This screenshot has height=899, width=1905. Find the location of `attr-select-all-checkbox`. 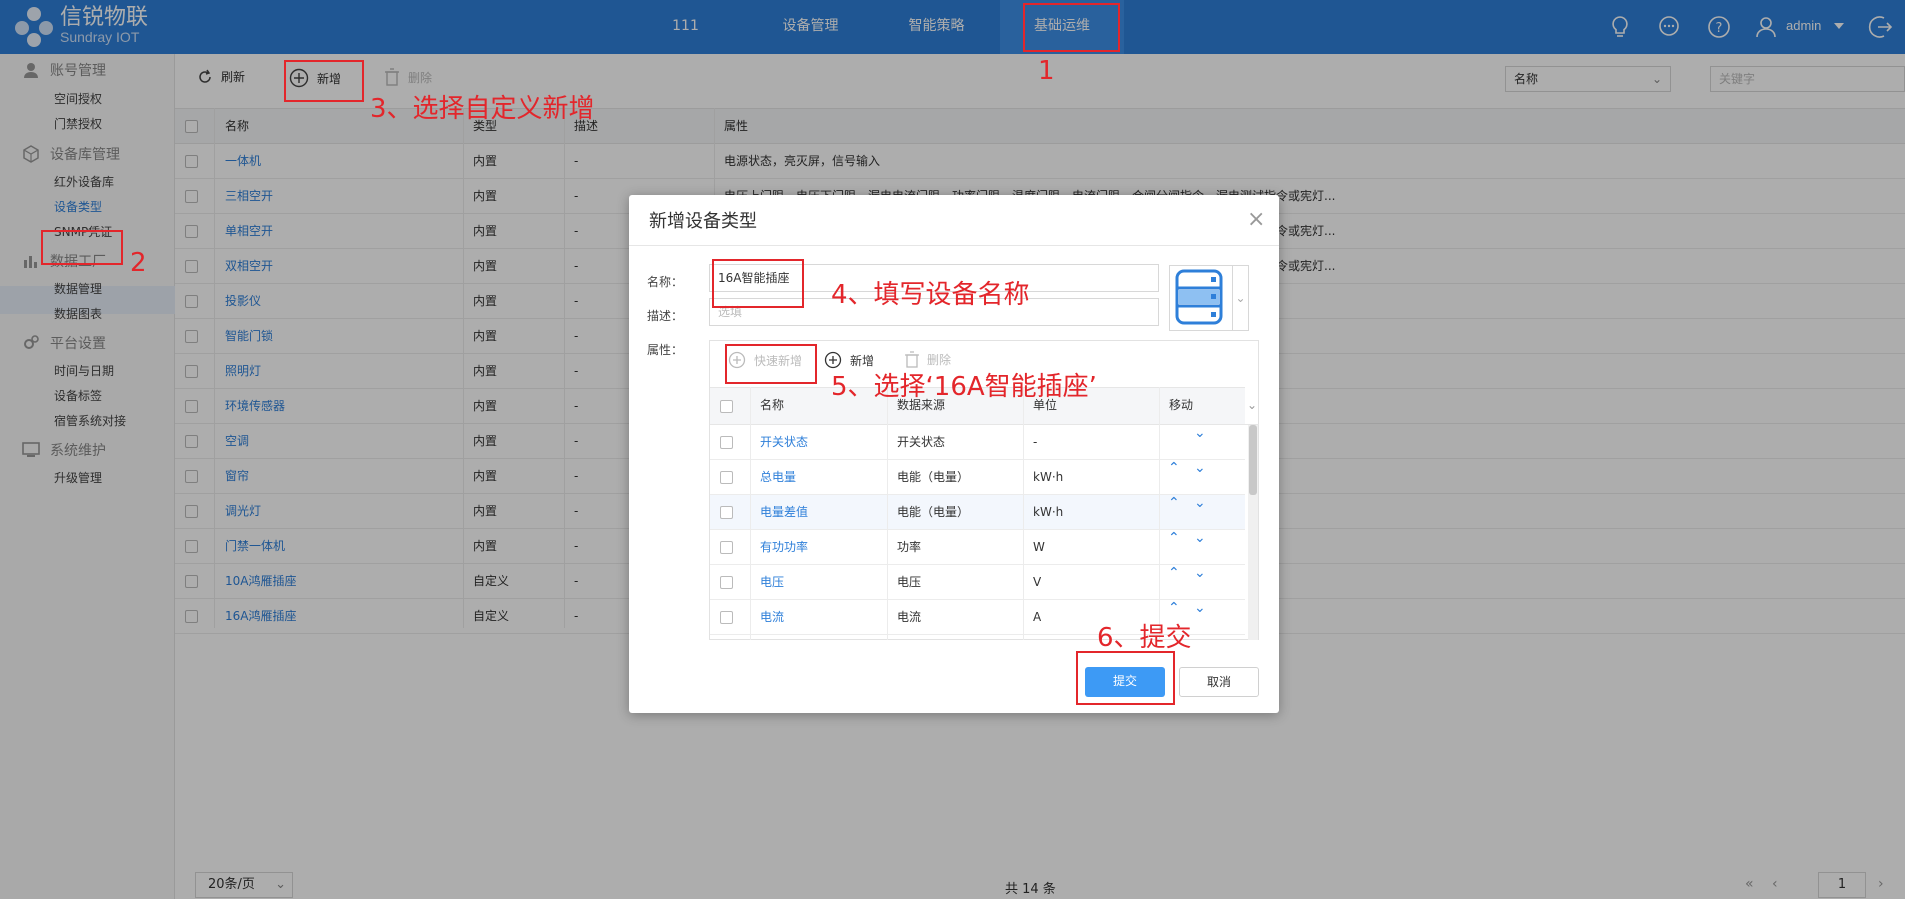

attr-select-all-checkbox is located at coordinates (726, 406).